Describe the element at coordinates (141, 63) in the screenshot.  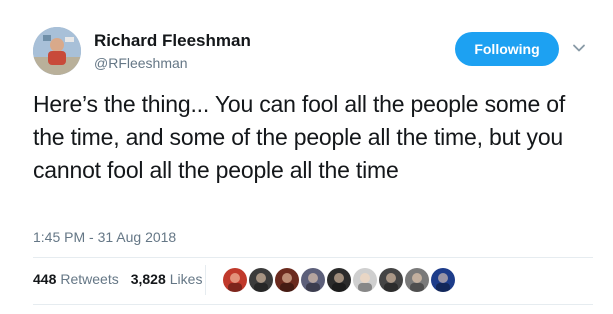
I see `author-handle: @RFleeshman` at that location.